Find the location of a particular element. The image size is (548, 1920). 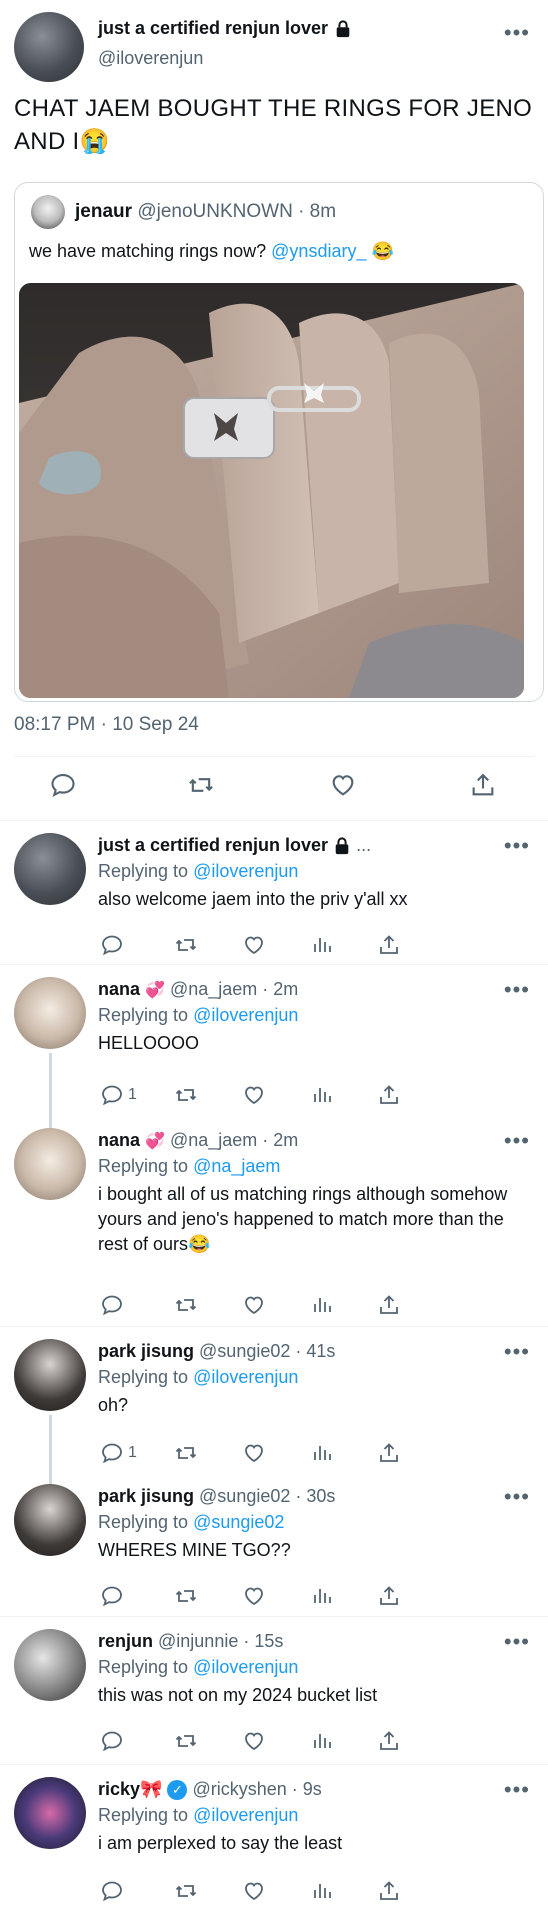

replying-to-link: @na_jaem is located at coordinates (236, 1166).